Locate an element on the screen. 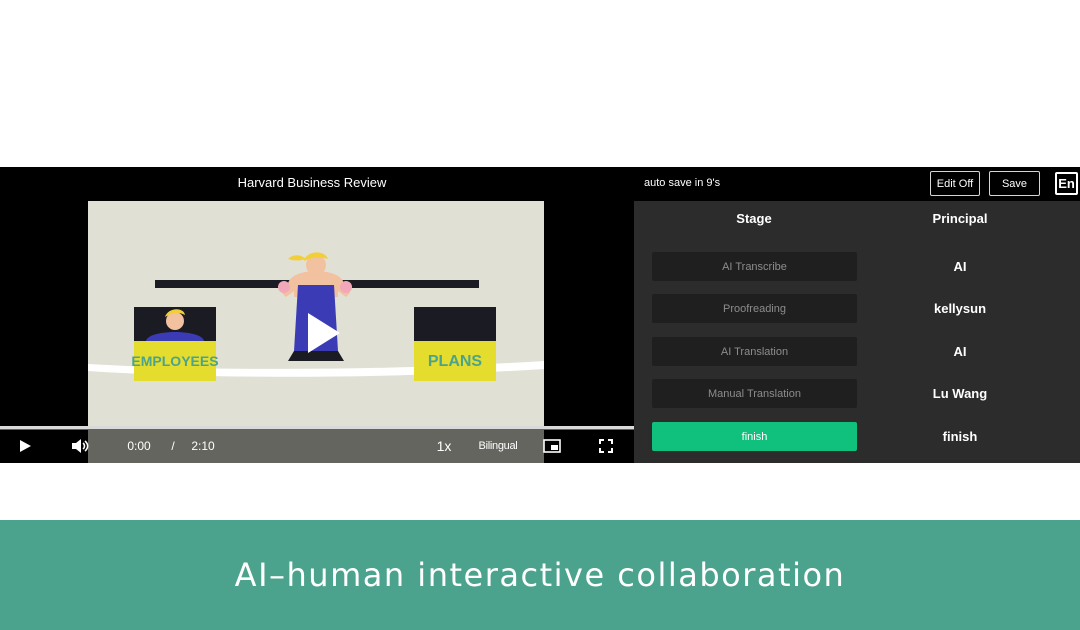 This screenshot has width=1080, height=630. playback-speed-button: 1x is located at coordinates (444, 446).